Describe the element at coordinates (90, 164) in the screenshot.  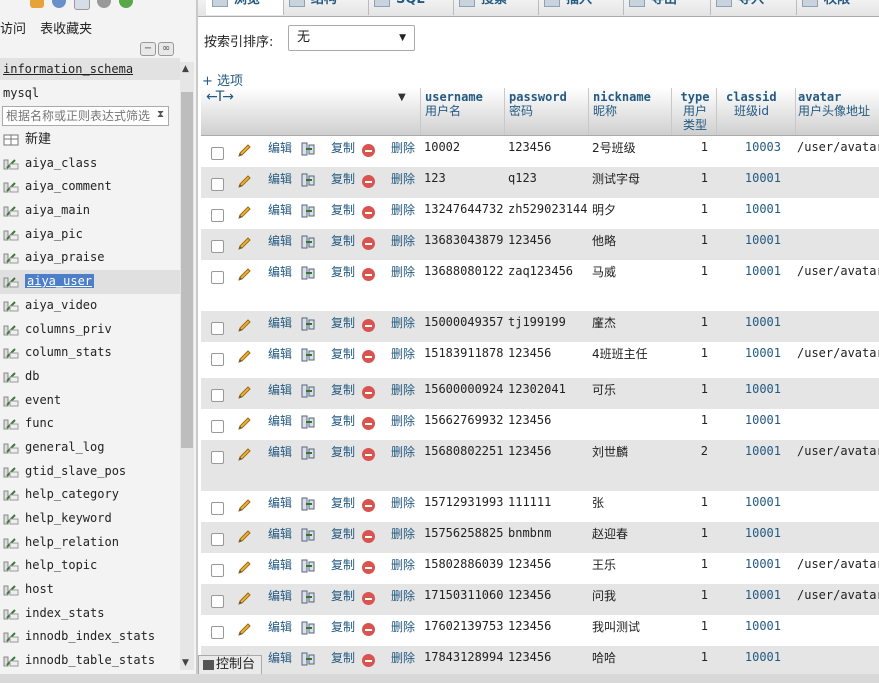
I see `tree-item-table: aiya_class` at that location.